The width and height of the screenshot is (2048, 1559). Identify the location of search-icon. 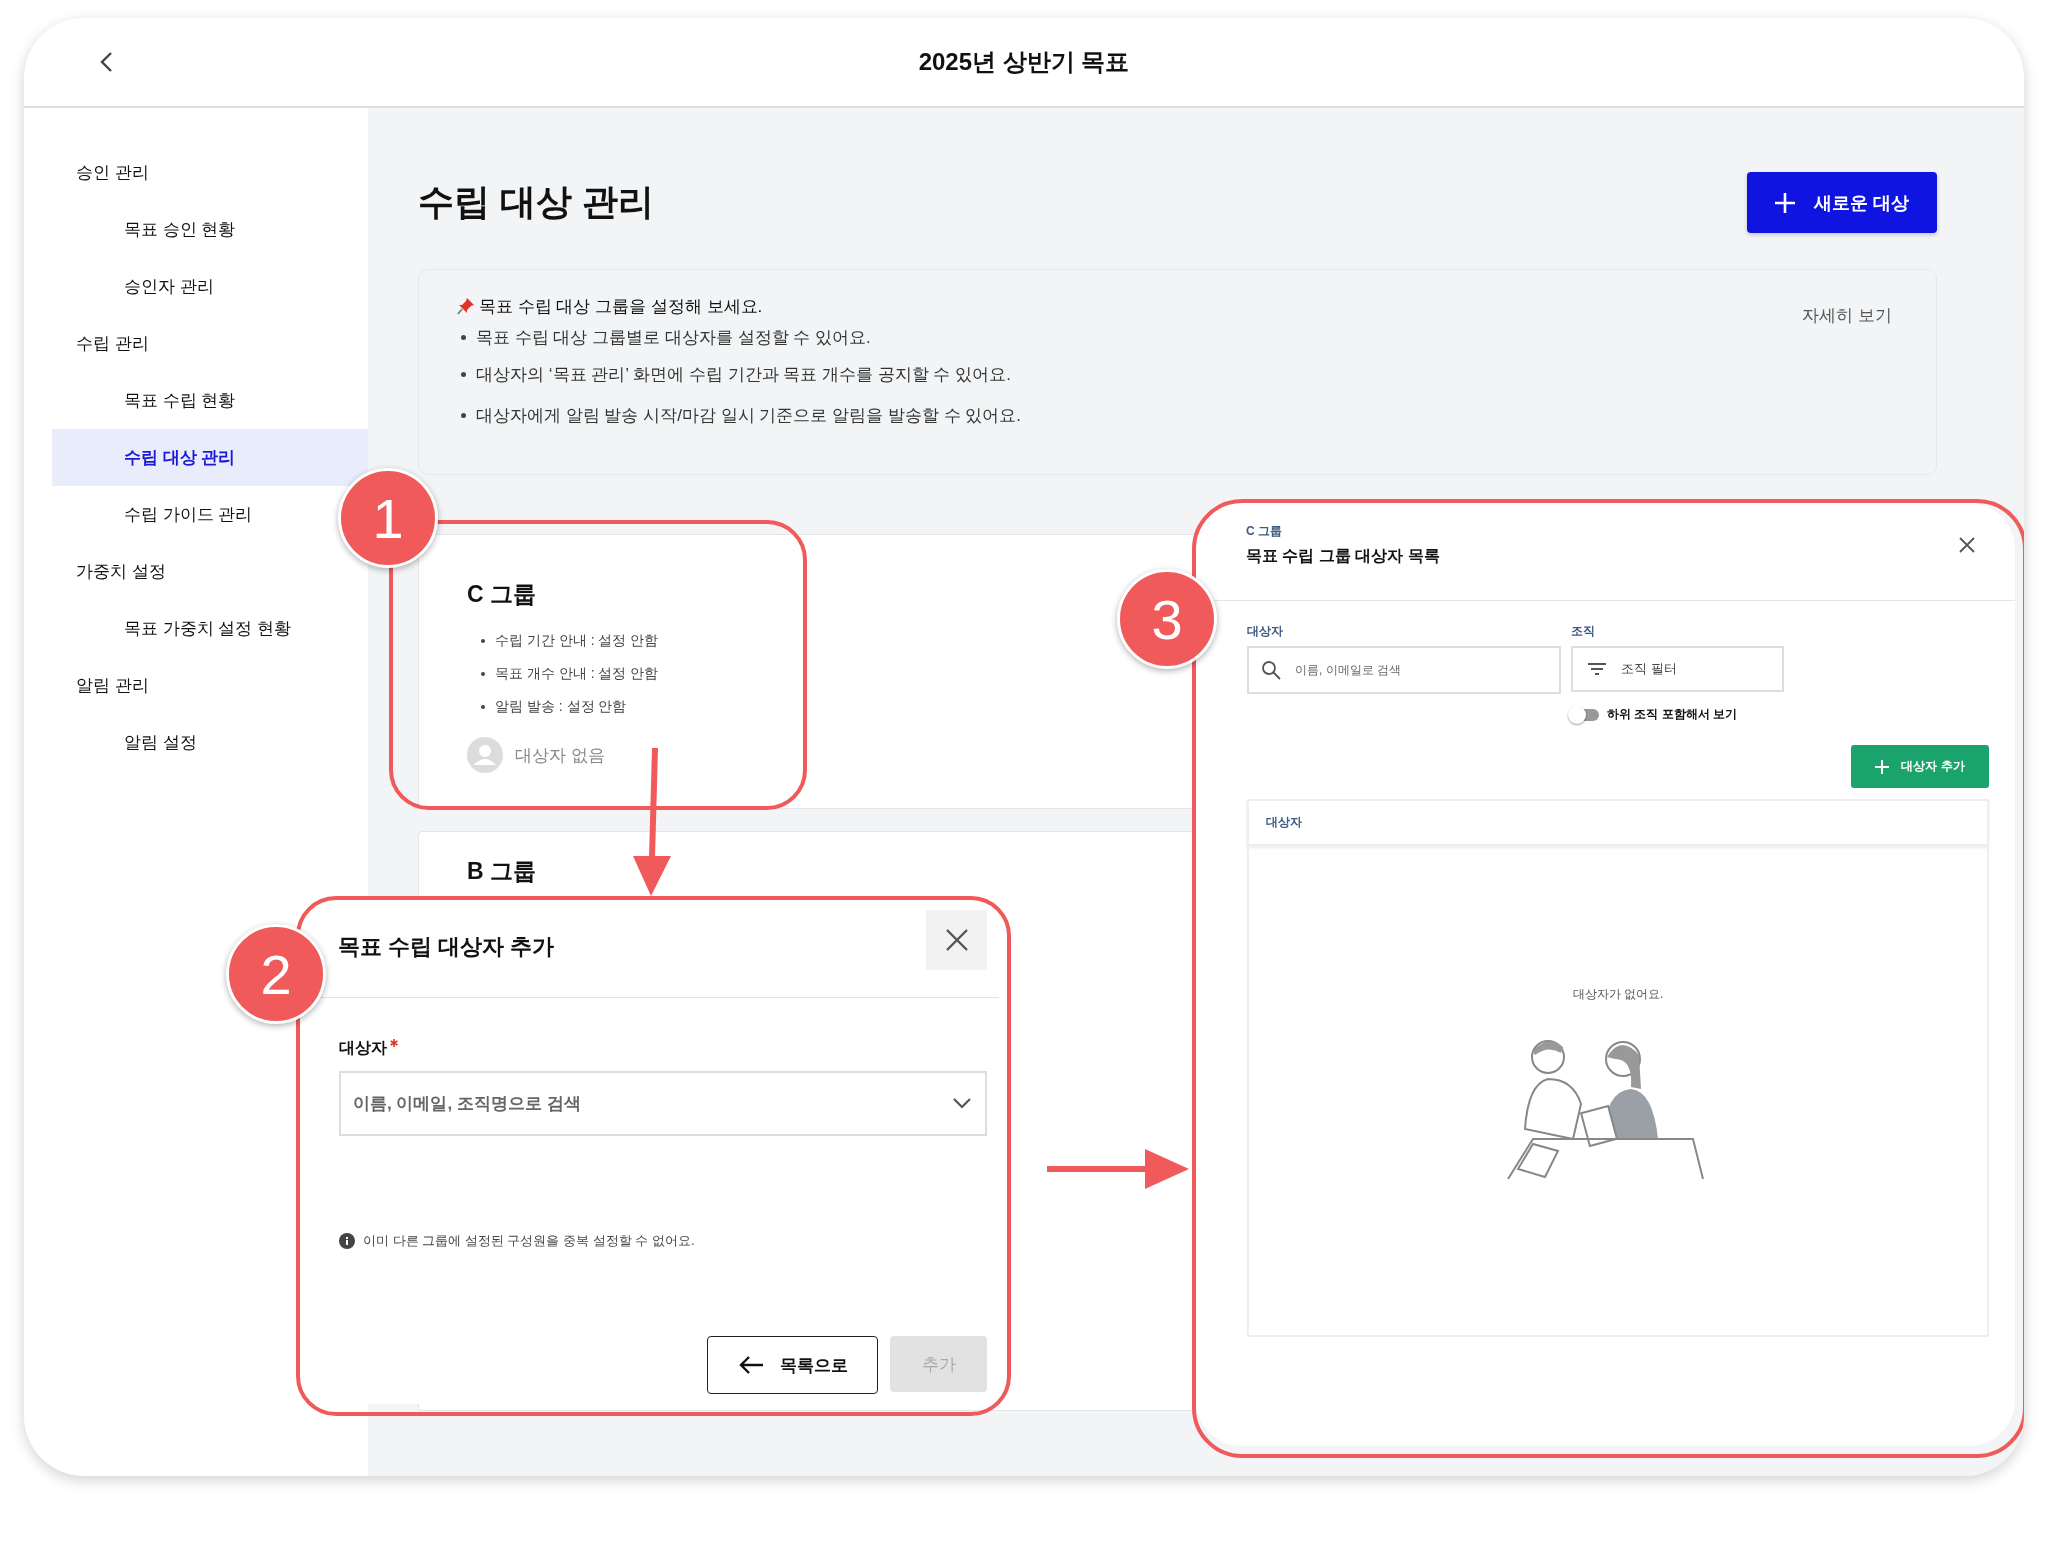
(1271, 670).